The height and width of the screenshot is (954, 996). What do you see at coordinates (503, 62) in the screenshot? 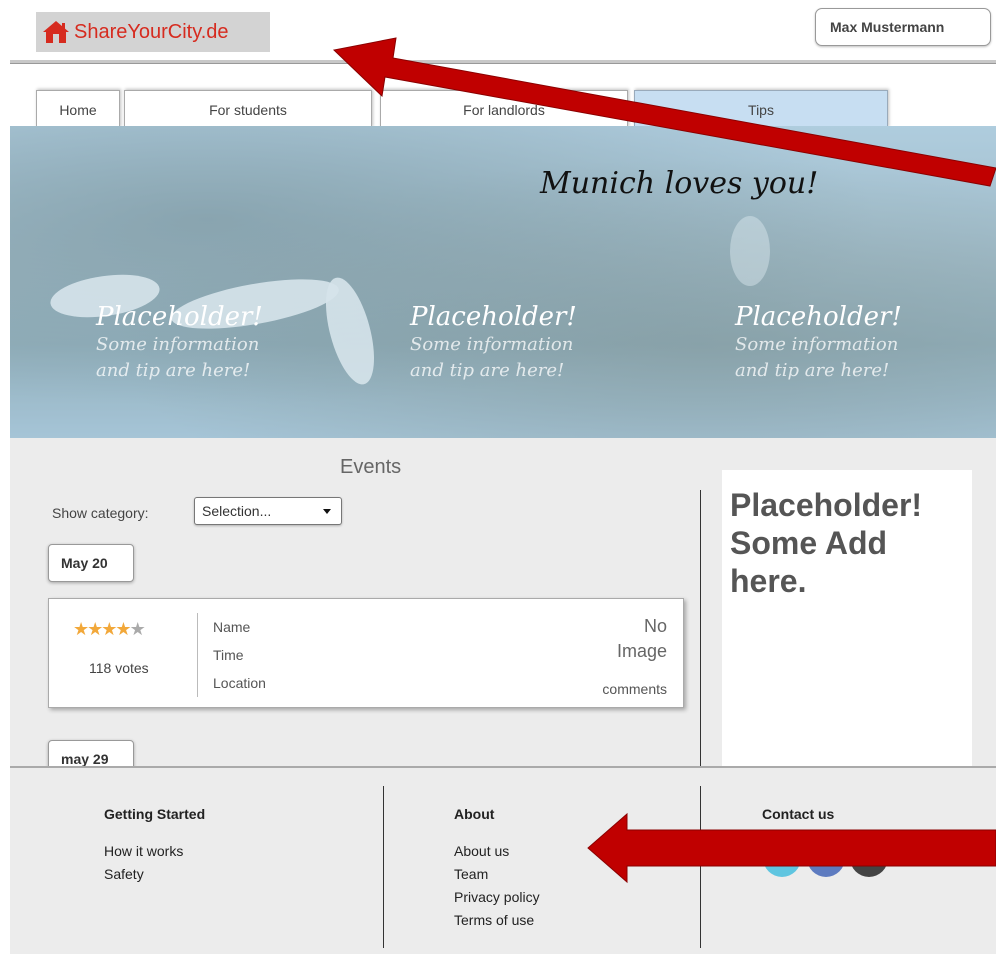
I see `header-divider` at bounding box center [503, 62].